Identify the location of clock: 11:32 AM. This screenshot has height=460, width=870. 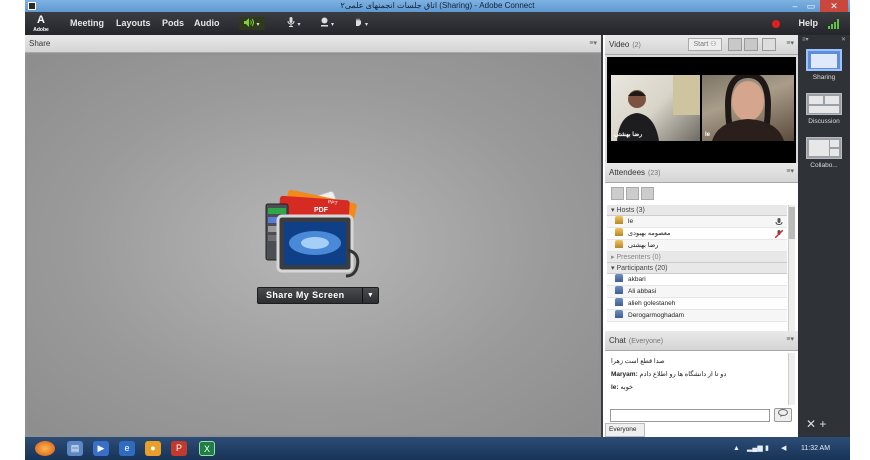
(815, 448).